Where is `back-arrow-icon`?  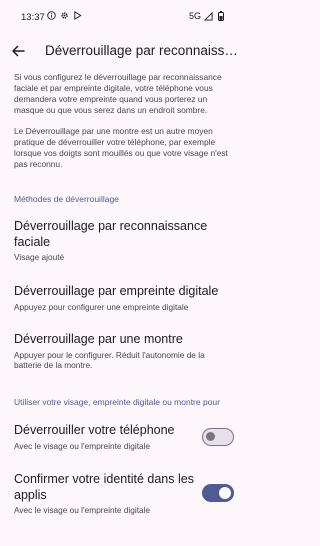 back-arrow-icon is located at coordinates (18, 51).